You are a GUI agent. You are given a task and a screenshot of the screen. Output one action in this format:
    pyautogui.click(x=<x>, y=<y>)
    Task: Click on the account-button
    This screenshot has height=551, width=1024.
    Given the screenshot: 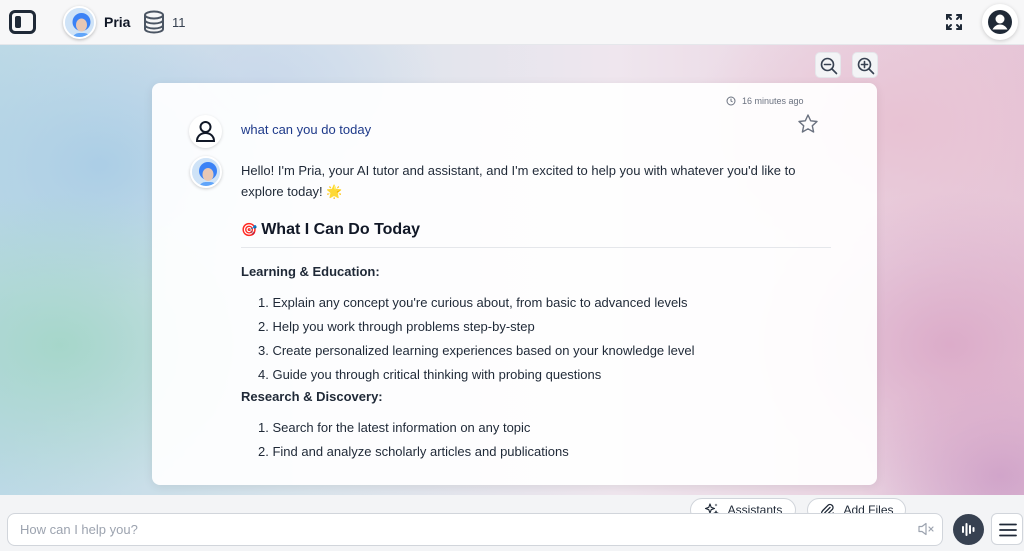 What is the action you would take?
    pyautogui.click(x=1000, y=22)
    